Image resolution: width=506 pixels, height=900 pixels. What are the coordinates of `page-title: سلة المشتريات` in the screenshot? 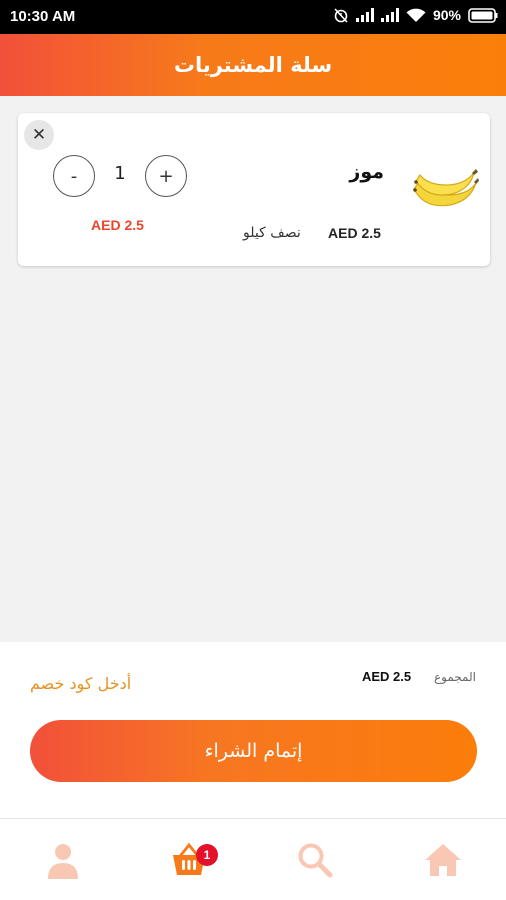 It's located at (253, 65).